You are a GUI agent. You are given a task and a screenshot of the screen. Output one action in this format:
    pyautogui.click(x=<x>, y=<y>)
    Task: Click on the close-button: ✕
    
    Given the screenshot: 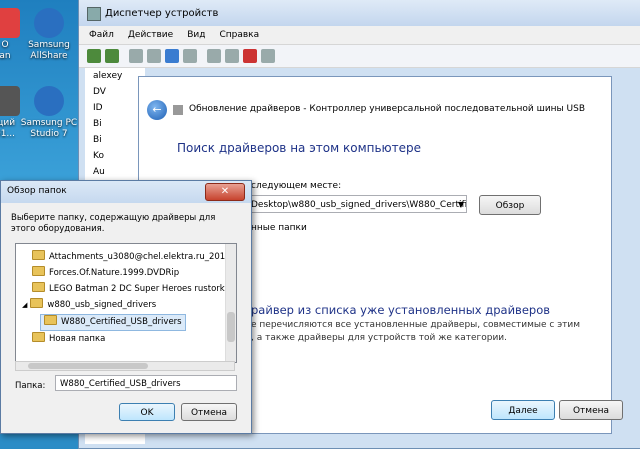 What is the action you would take?
    pyautogui.click(x=225, y=192)
    